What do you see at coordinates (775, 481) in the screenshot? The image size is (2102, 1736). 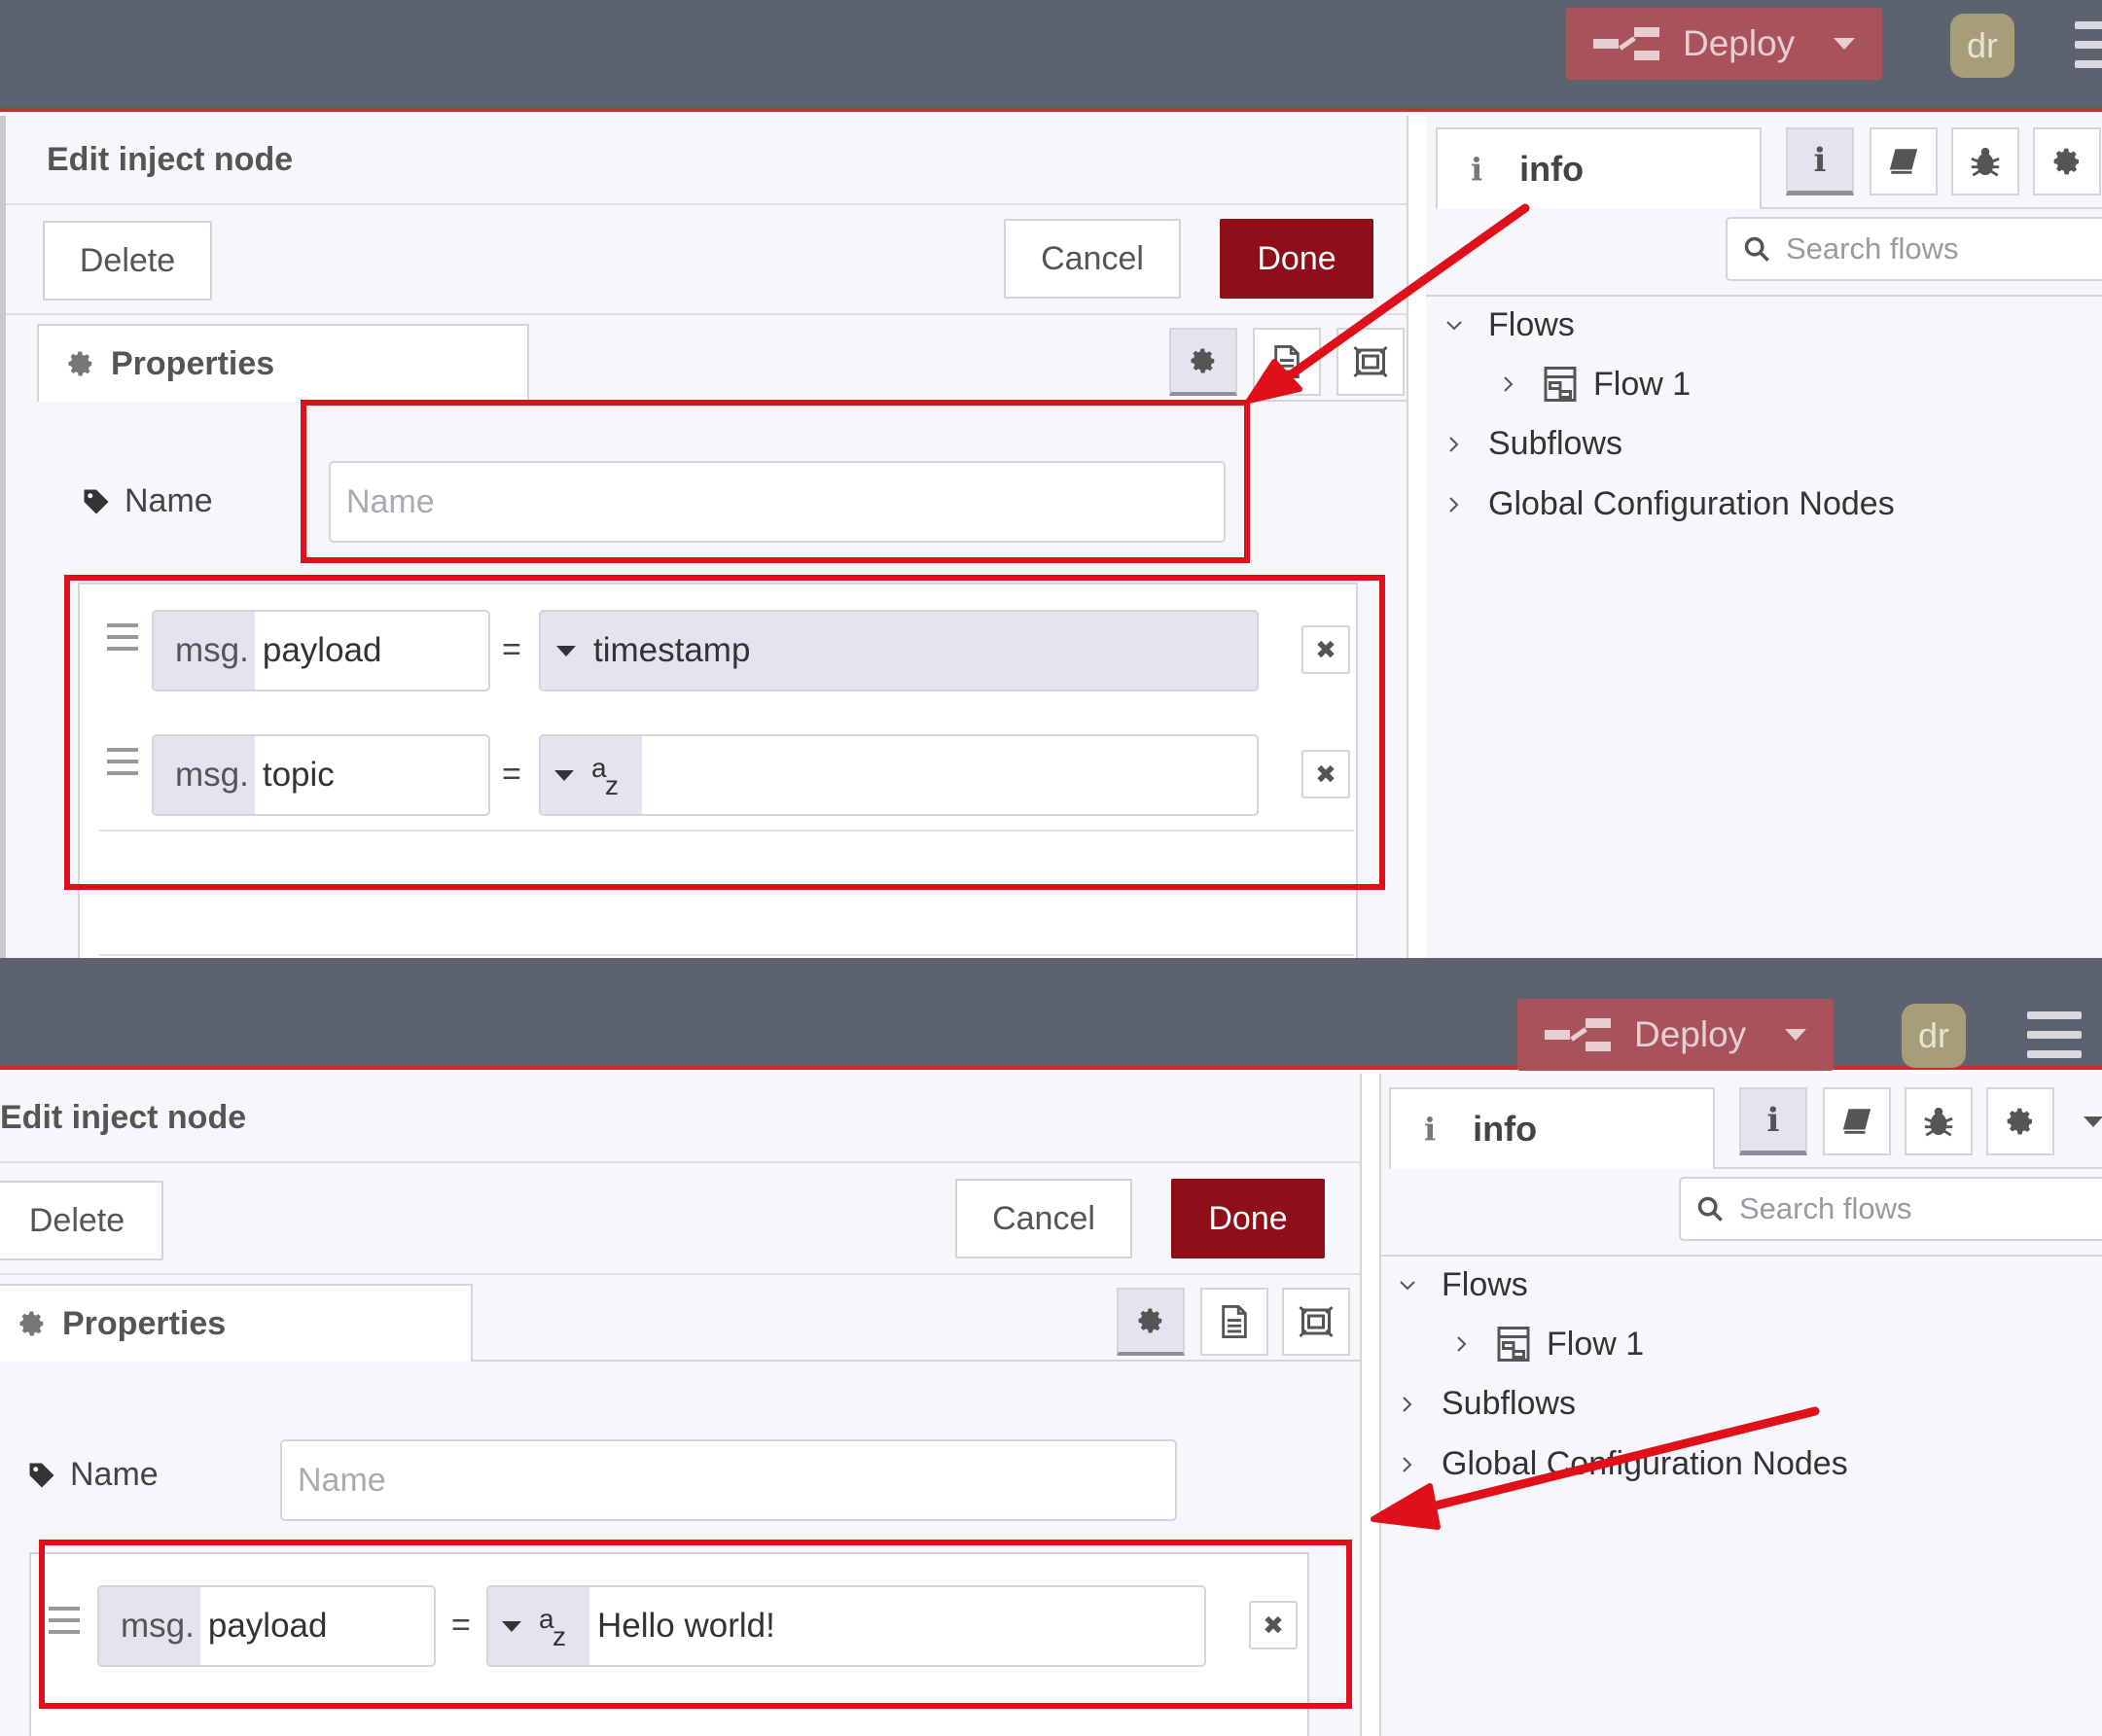 I see `annotation-box-name` at bounding box center [775, 481].